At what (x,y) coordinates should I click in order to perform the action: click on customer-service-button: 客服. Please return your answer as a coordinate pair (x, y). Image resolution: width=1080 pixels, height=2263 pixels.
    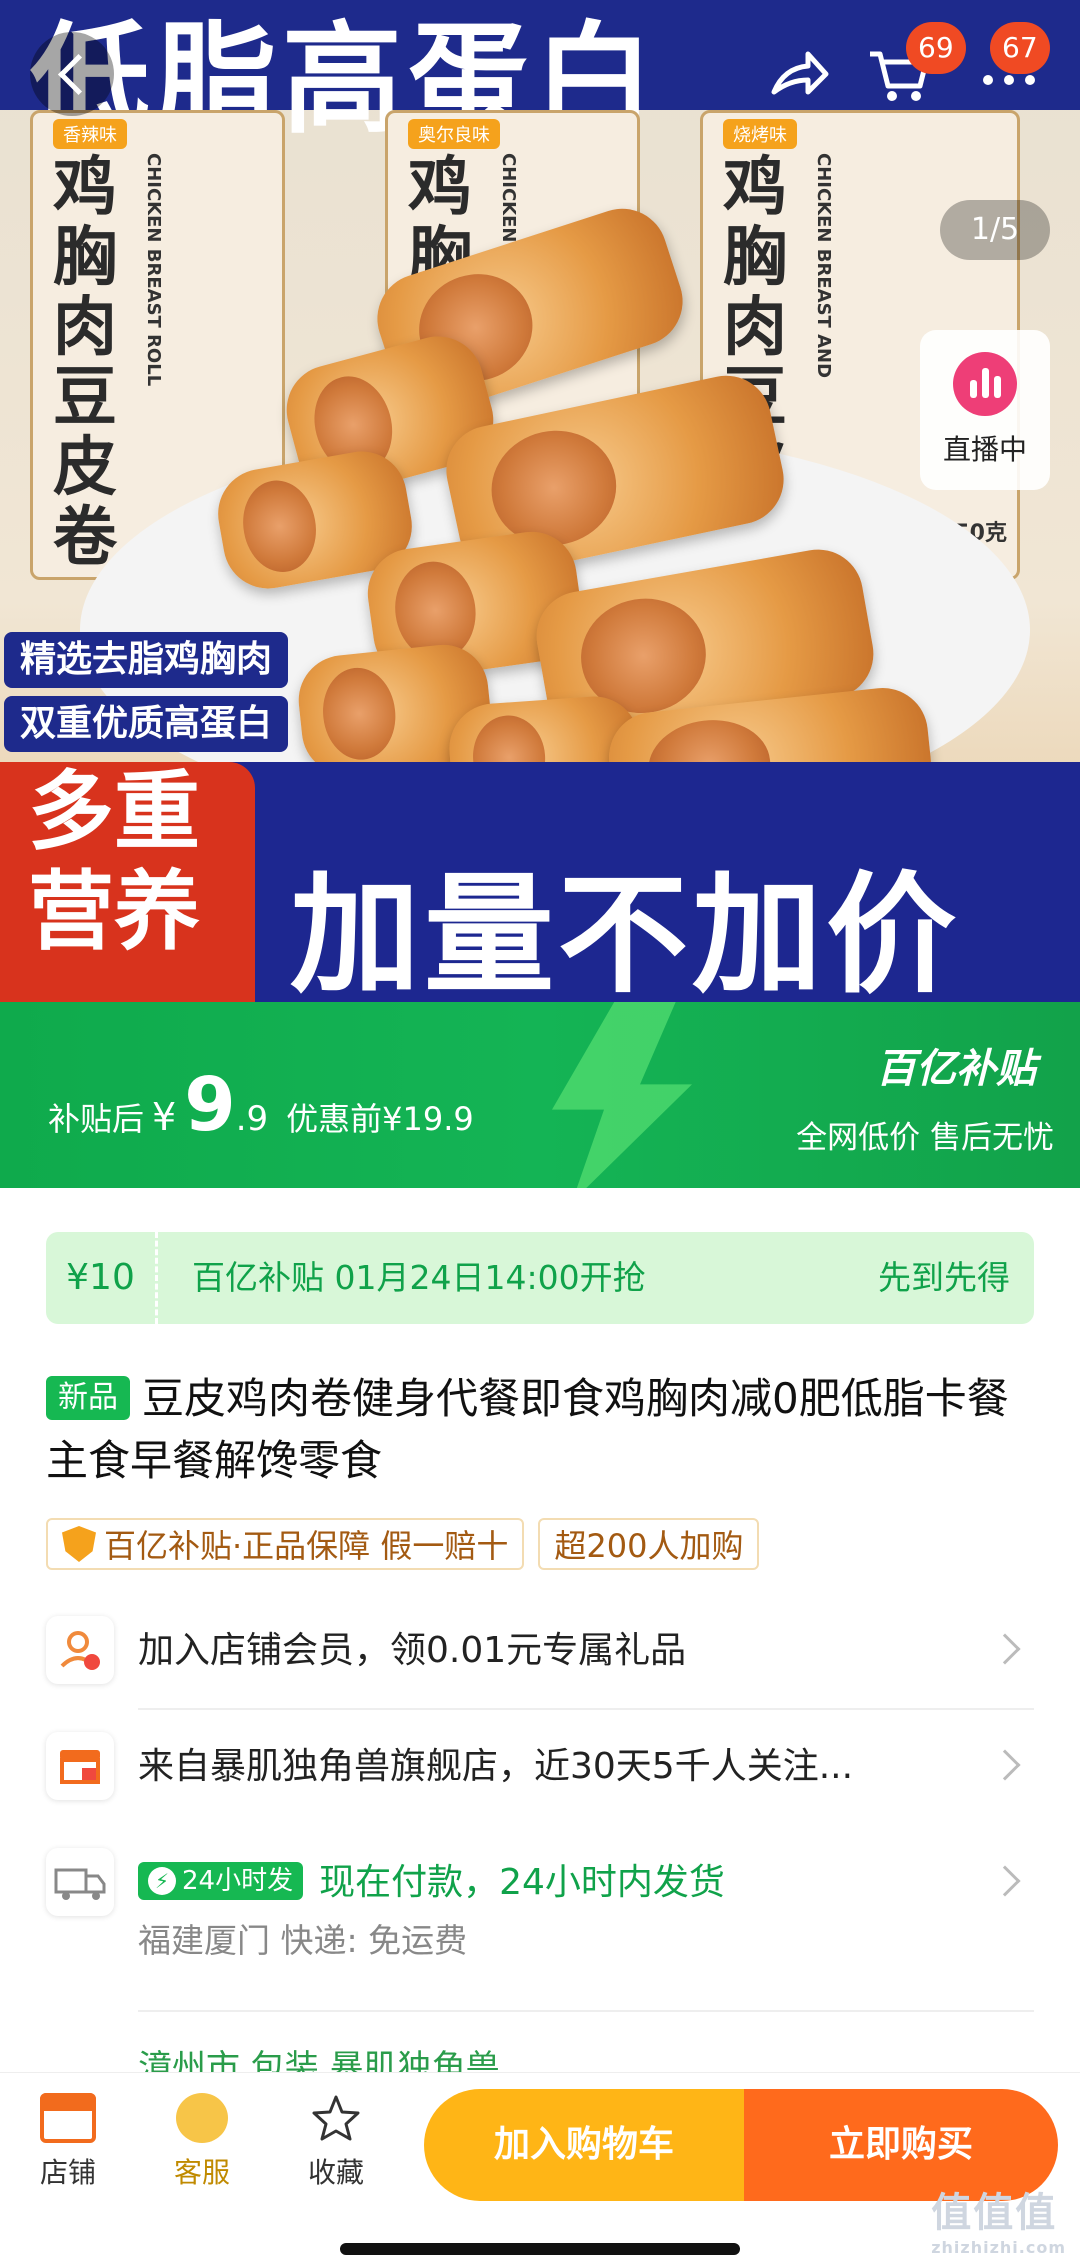
    Looking at the image, I should click on (202, 2142).